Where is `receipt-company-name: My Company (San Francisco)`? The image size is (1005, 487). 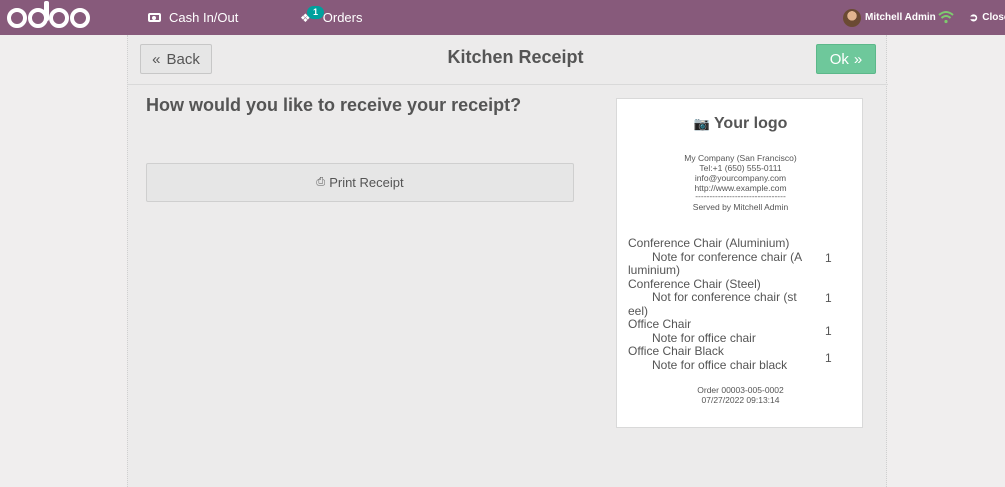
receipt-company-name: My Company (San Francisco) is located at coordinates (740, 158).